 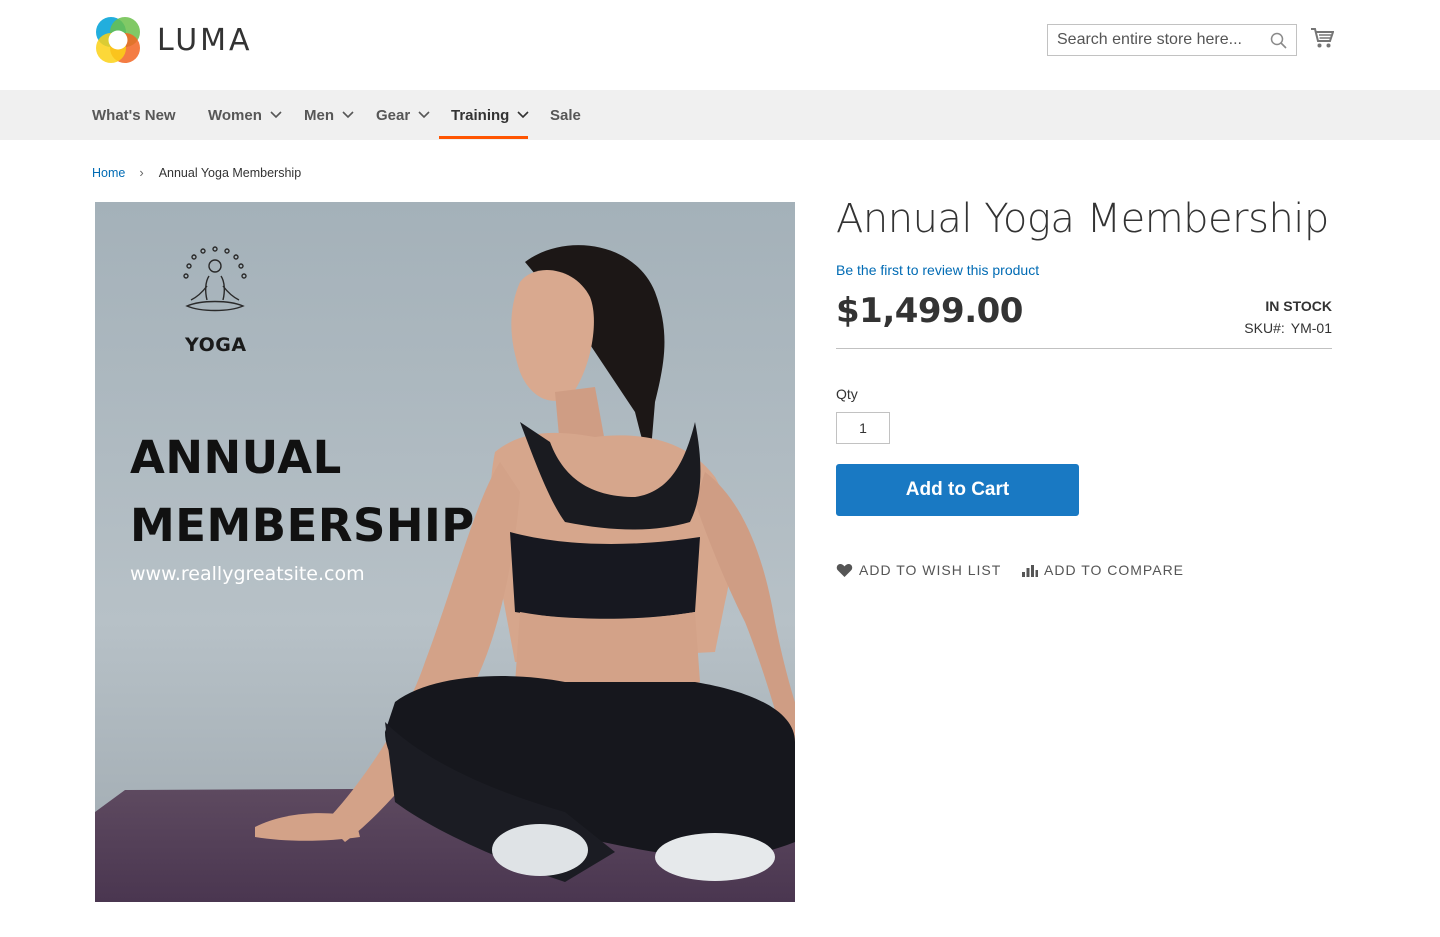 I want to click on breadcrumb-current: Annual Yoga Membership, so click(x=230, y=172).